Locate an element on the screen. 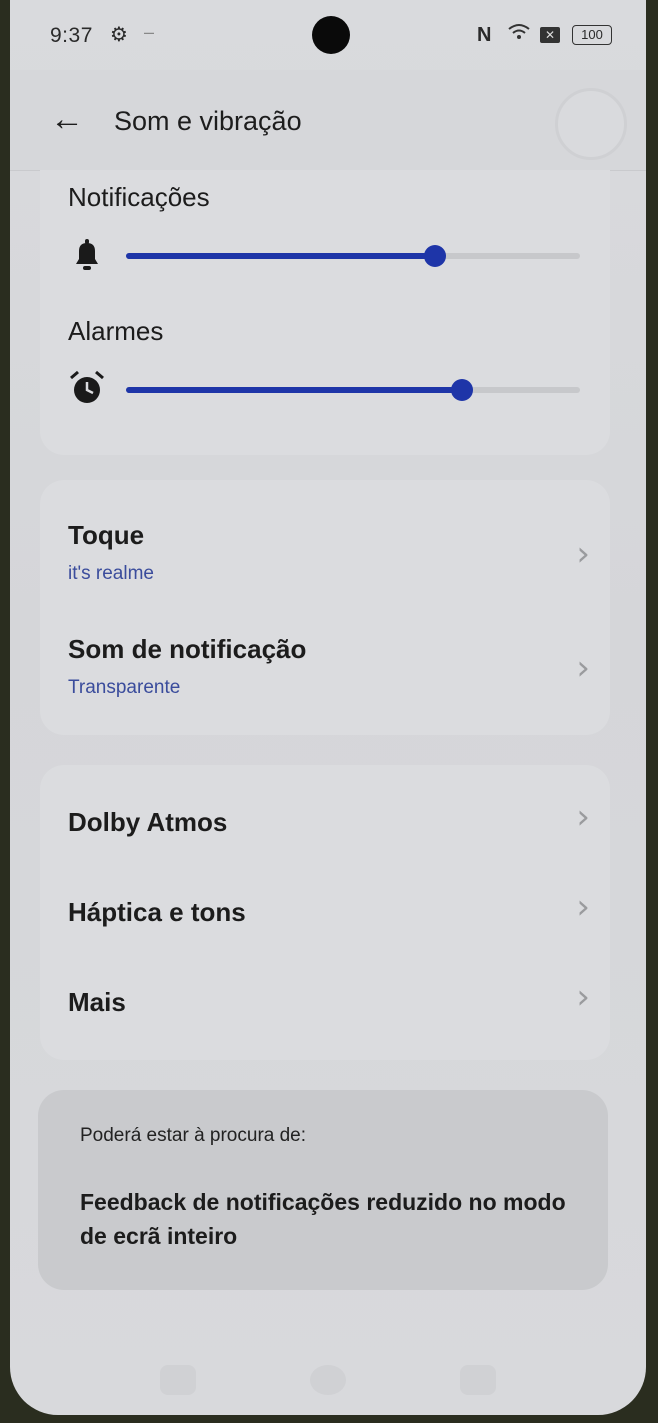  status-time: 9:37 is located at coordinates (71, 35).